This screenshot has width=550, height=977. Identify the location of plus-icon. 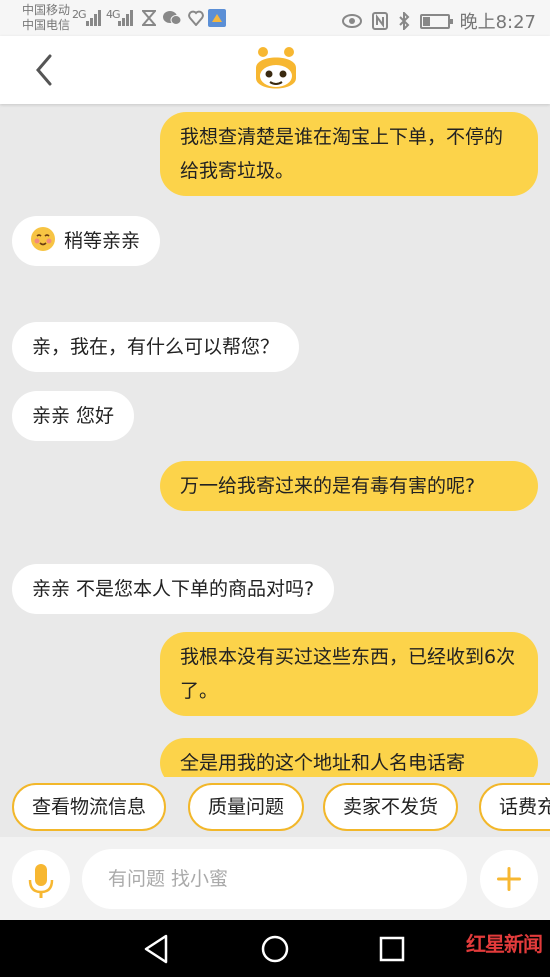
(509, 879).